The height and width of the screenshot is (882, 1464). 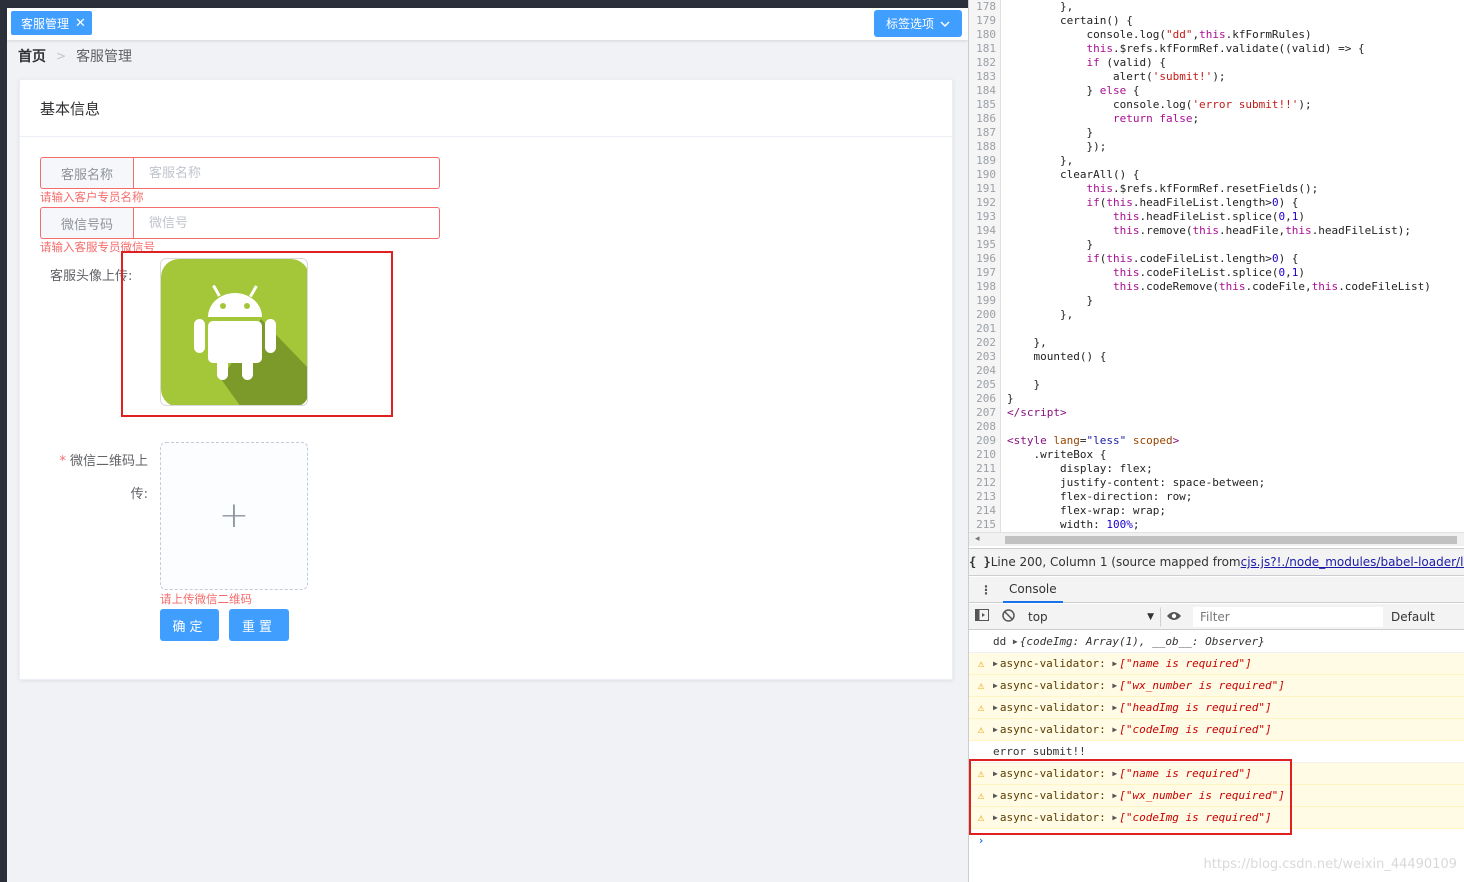 I want to click on pretty-print-icon: { }, so click(x=980, y=562).